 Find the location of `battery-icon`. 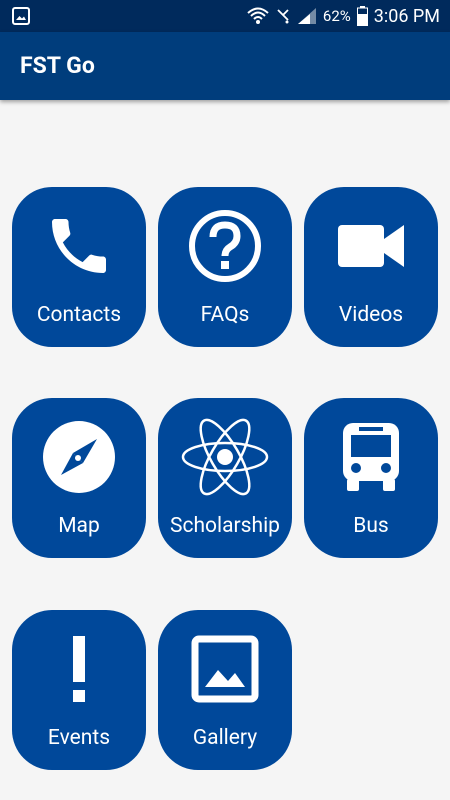

battery-icon is located at coordinates (362, 16).